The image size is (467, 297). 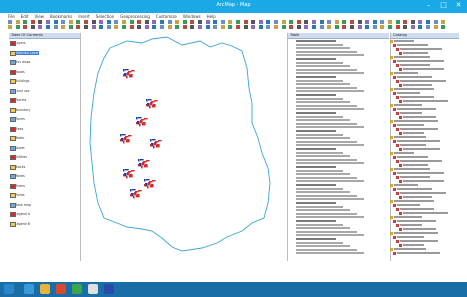 I want to click on toc-layer: Rivers, so click(x=17, y=186).